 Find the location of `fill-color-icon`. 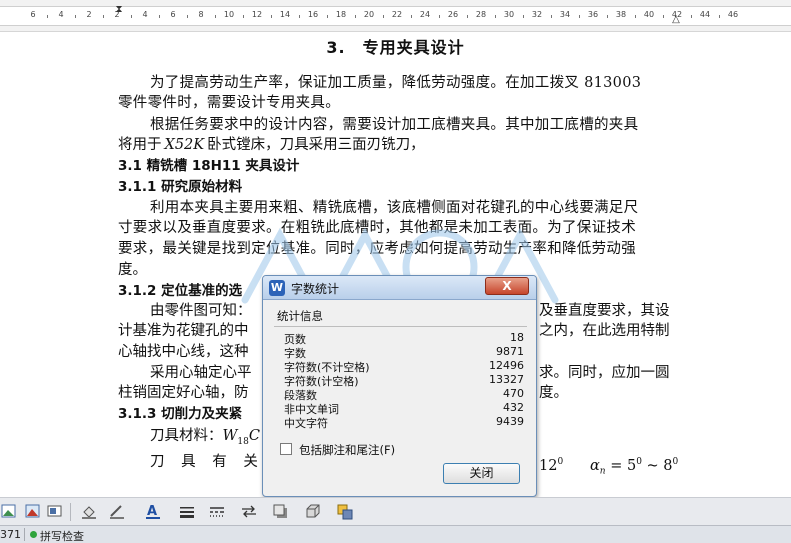

fill-color-icon is located at coordinates (89, 511).